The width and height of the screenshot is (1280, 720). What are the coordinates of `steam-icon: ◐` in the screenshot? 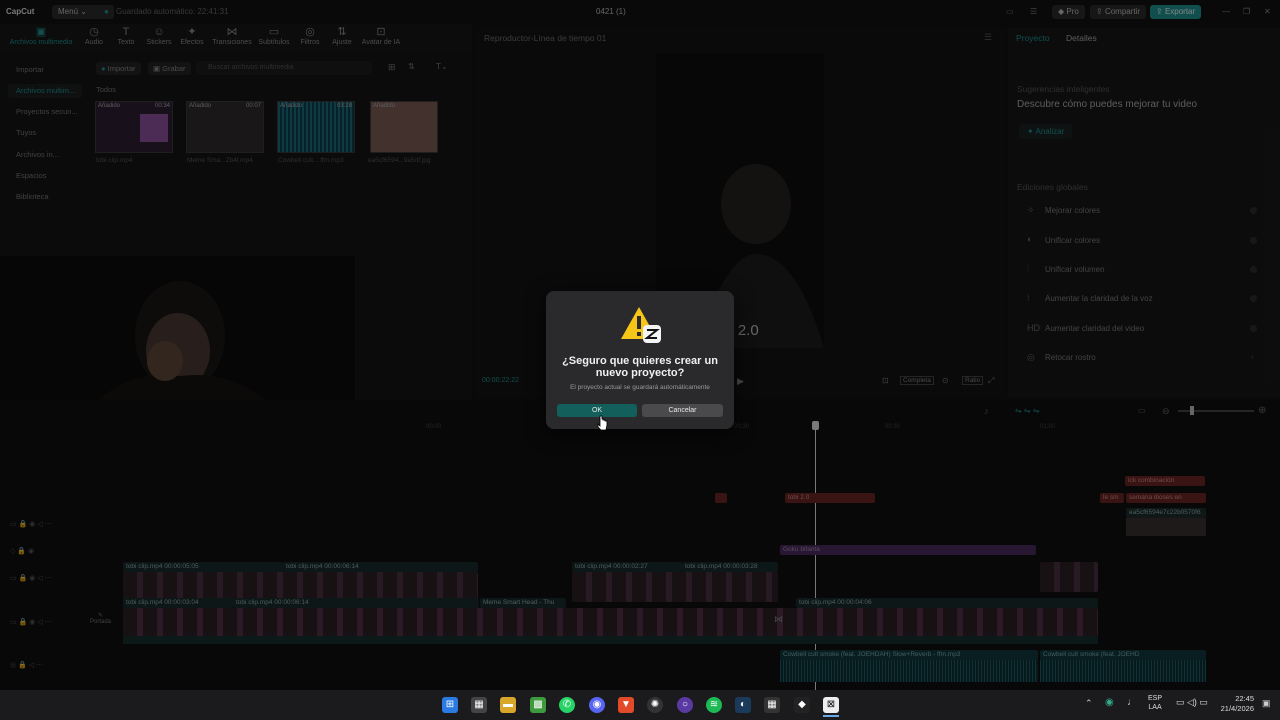 It's located at (743, 705).